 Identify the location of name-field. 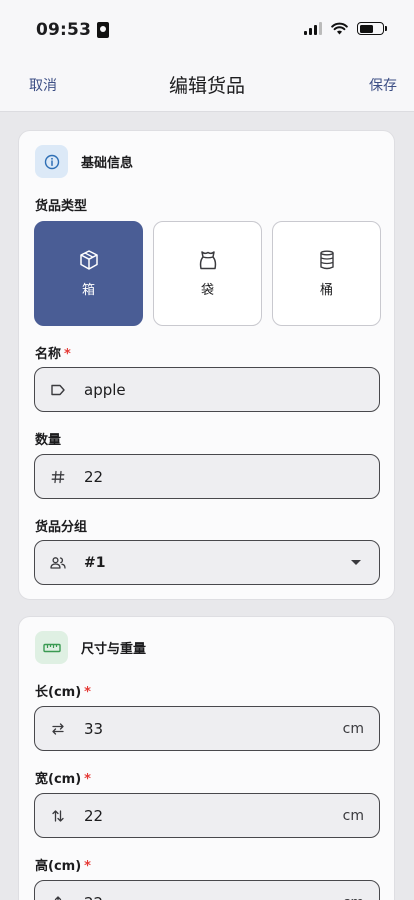
(207, 389).